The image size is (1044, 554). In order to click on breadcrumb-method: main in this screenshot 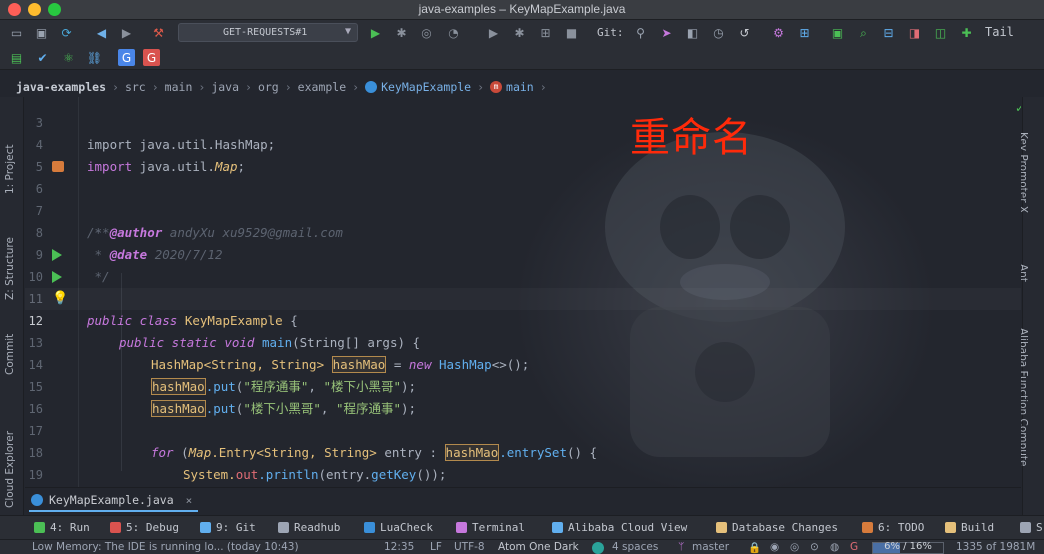, I will do `click(520, 87)`.